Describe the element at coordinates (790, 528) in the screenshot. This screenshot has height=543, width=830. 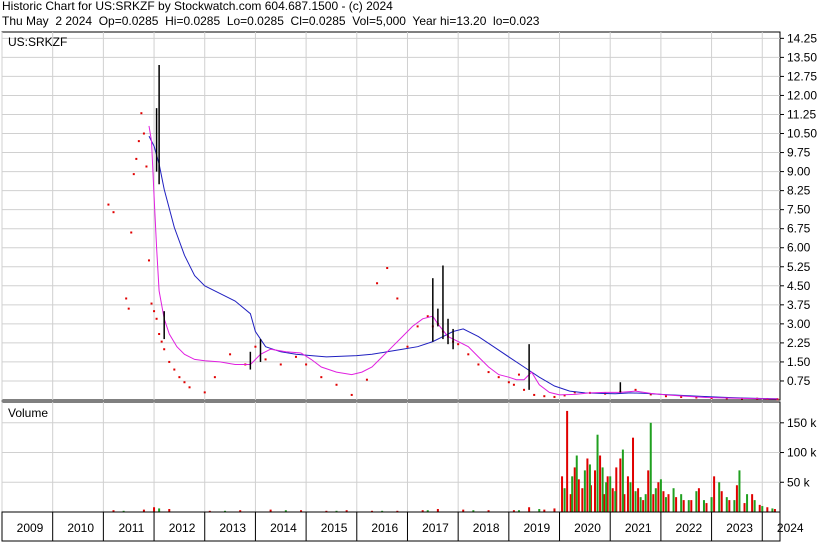
I see `year-label: 2024` at that location.